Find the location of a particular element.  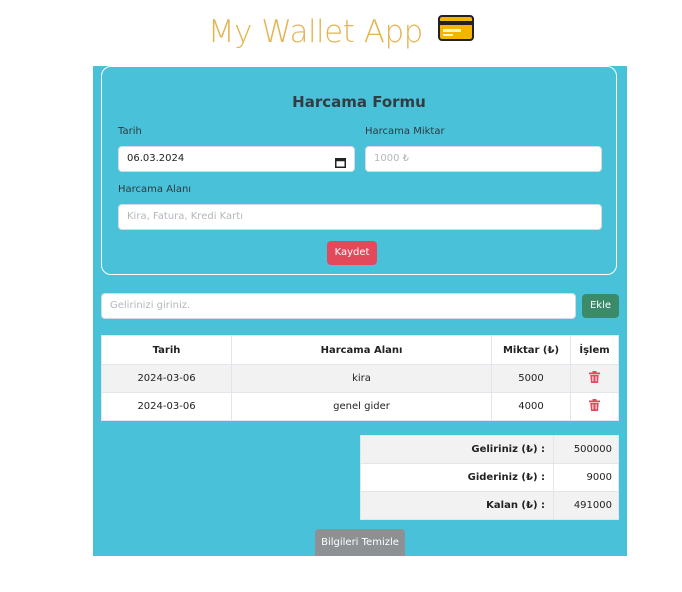

column-header-amount: Miktar (₺) is located at coordinates (531, 350).